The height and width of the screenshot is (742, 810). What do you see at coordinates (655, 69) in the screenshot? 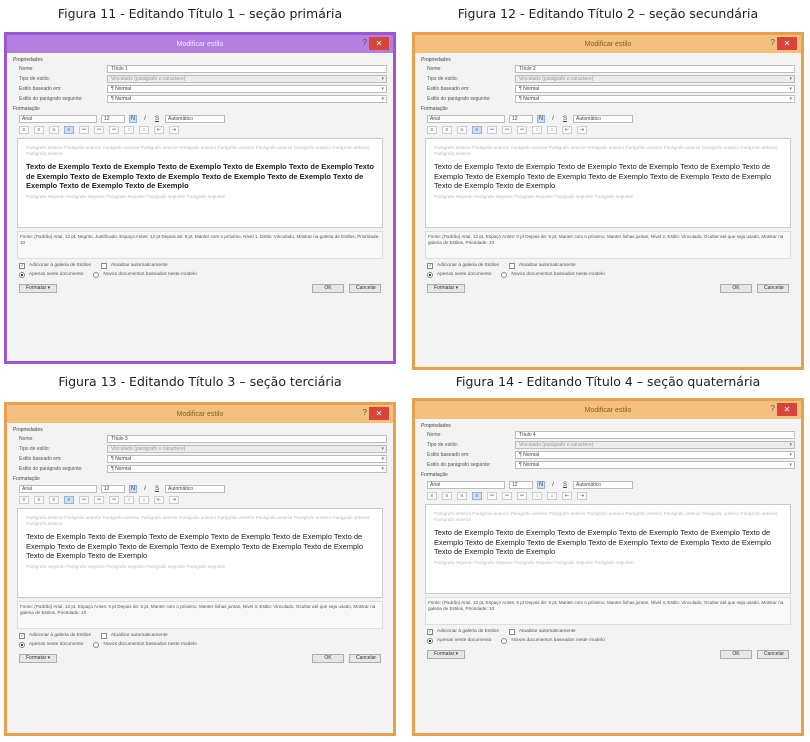
I see `name-field: Título 2` at bounding box center [655, 69].